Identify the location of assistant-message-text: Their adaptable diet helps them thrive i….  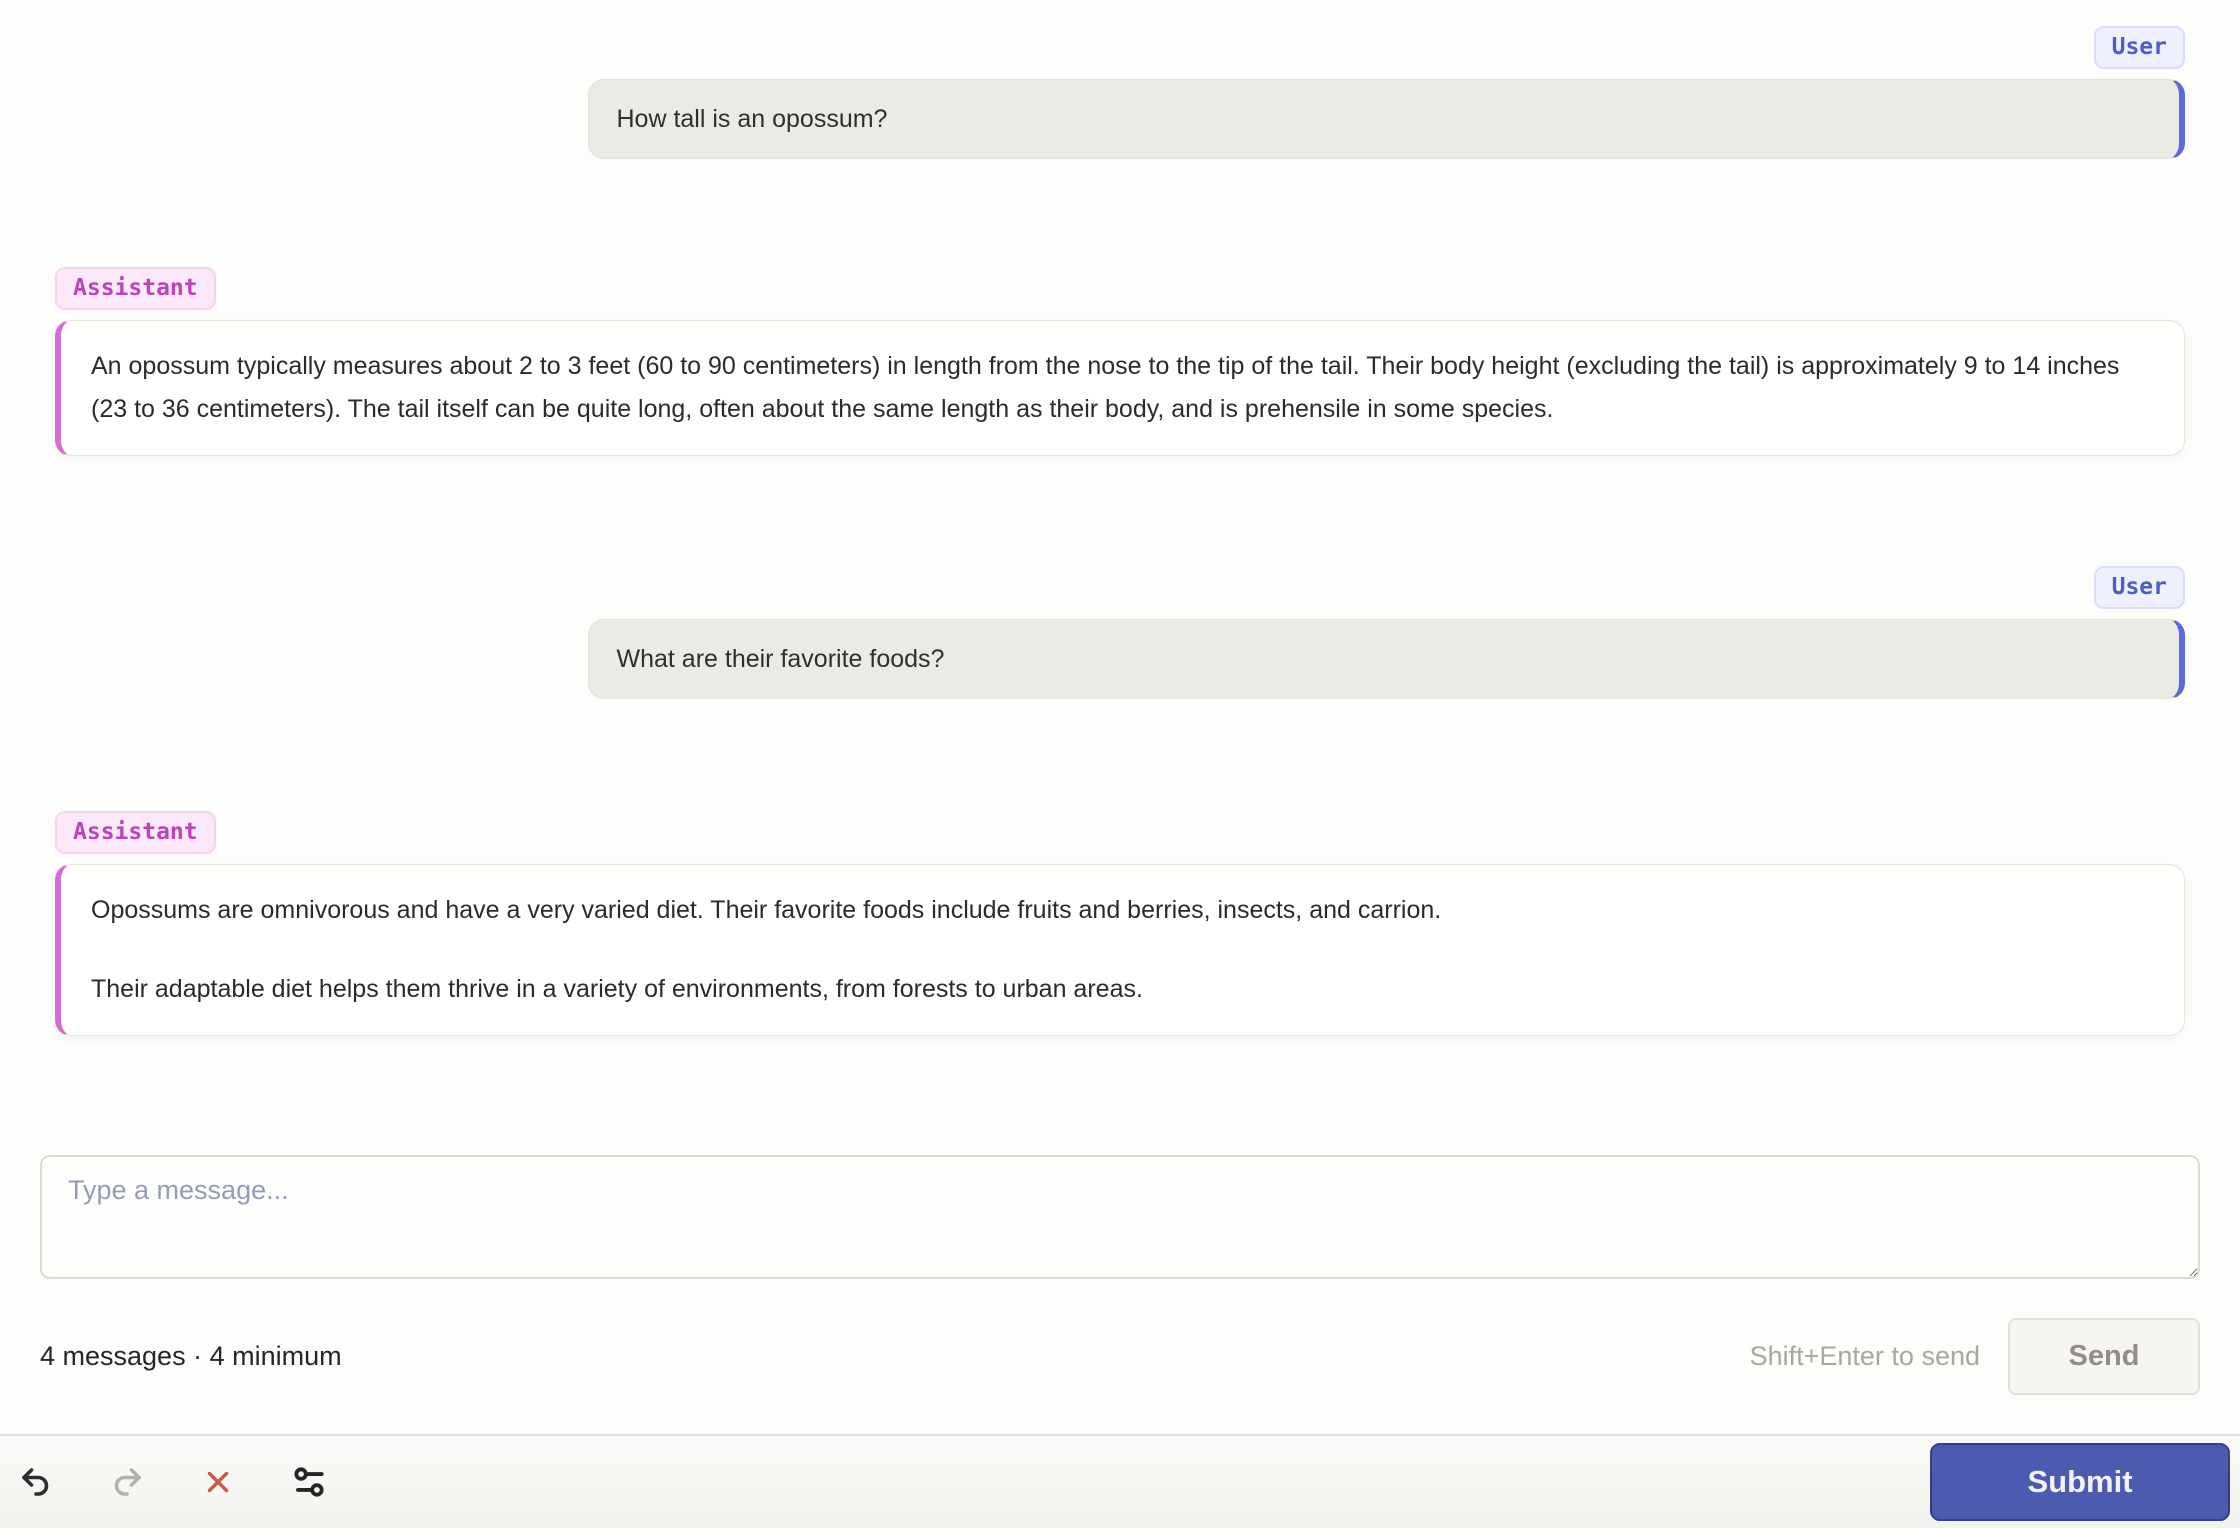
(617, 989).